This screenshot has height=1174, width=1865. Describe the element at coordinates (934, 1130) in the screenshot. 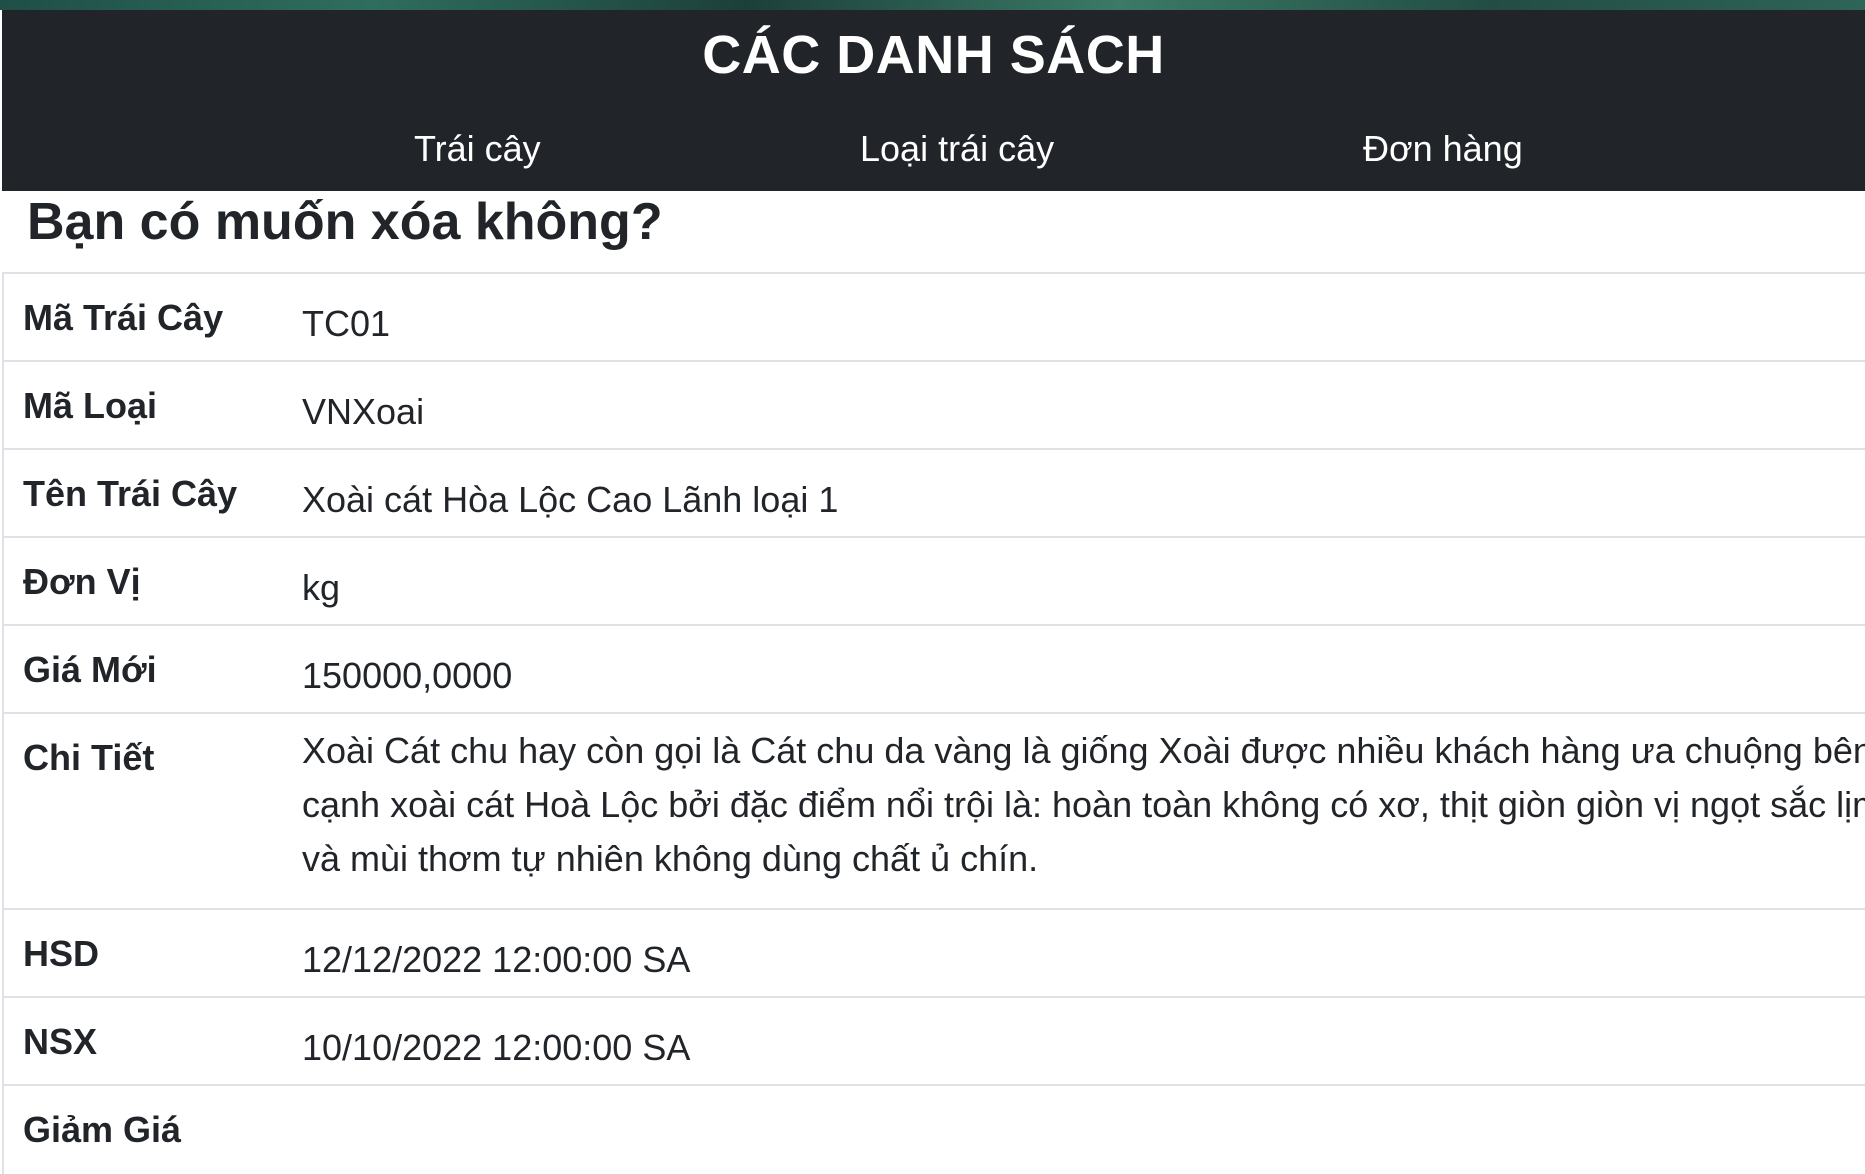

I see `detail-row-giam-gia: Giảm Giá` at that location.